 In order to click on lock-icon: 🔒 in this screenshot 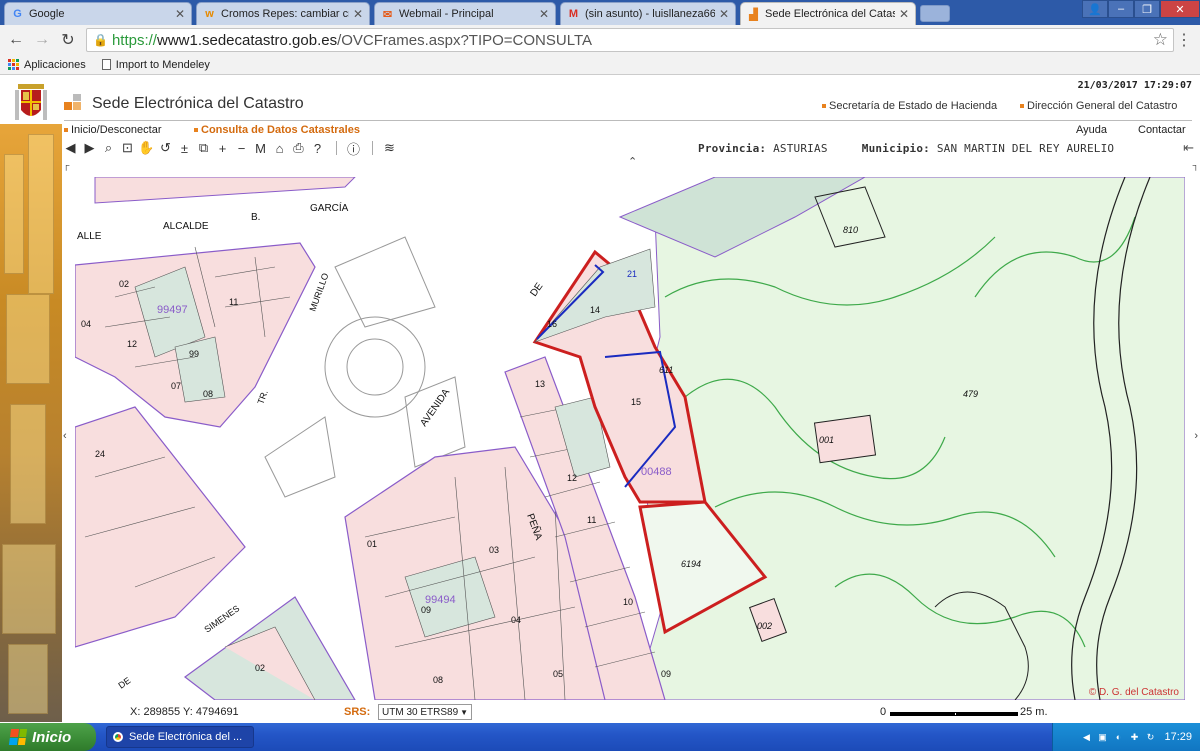, I will do `click(100, 40)`.